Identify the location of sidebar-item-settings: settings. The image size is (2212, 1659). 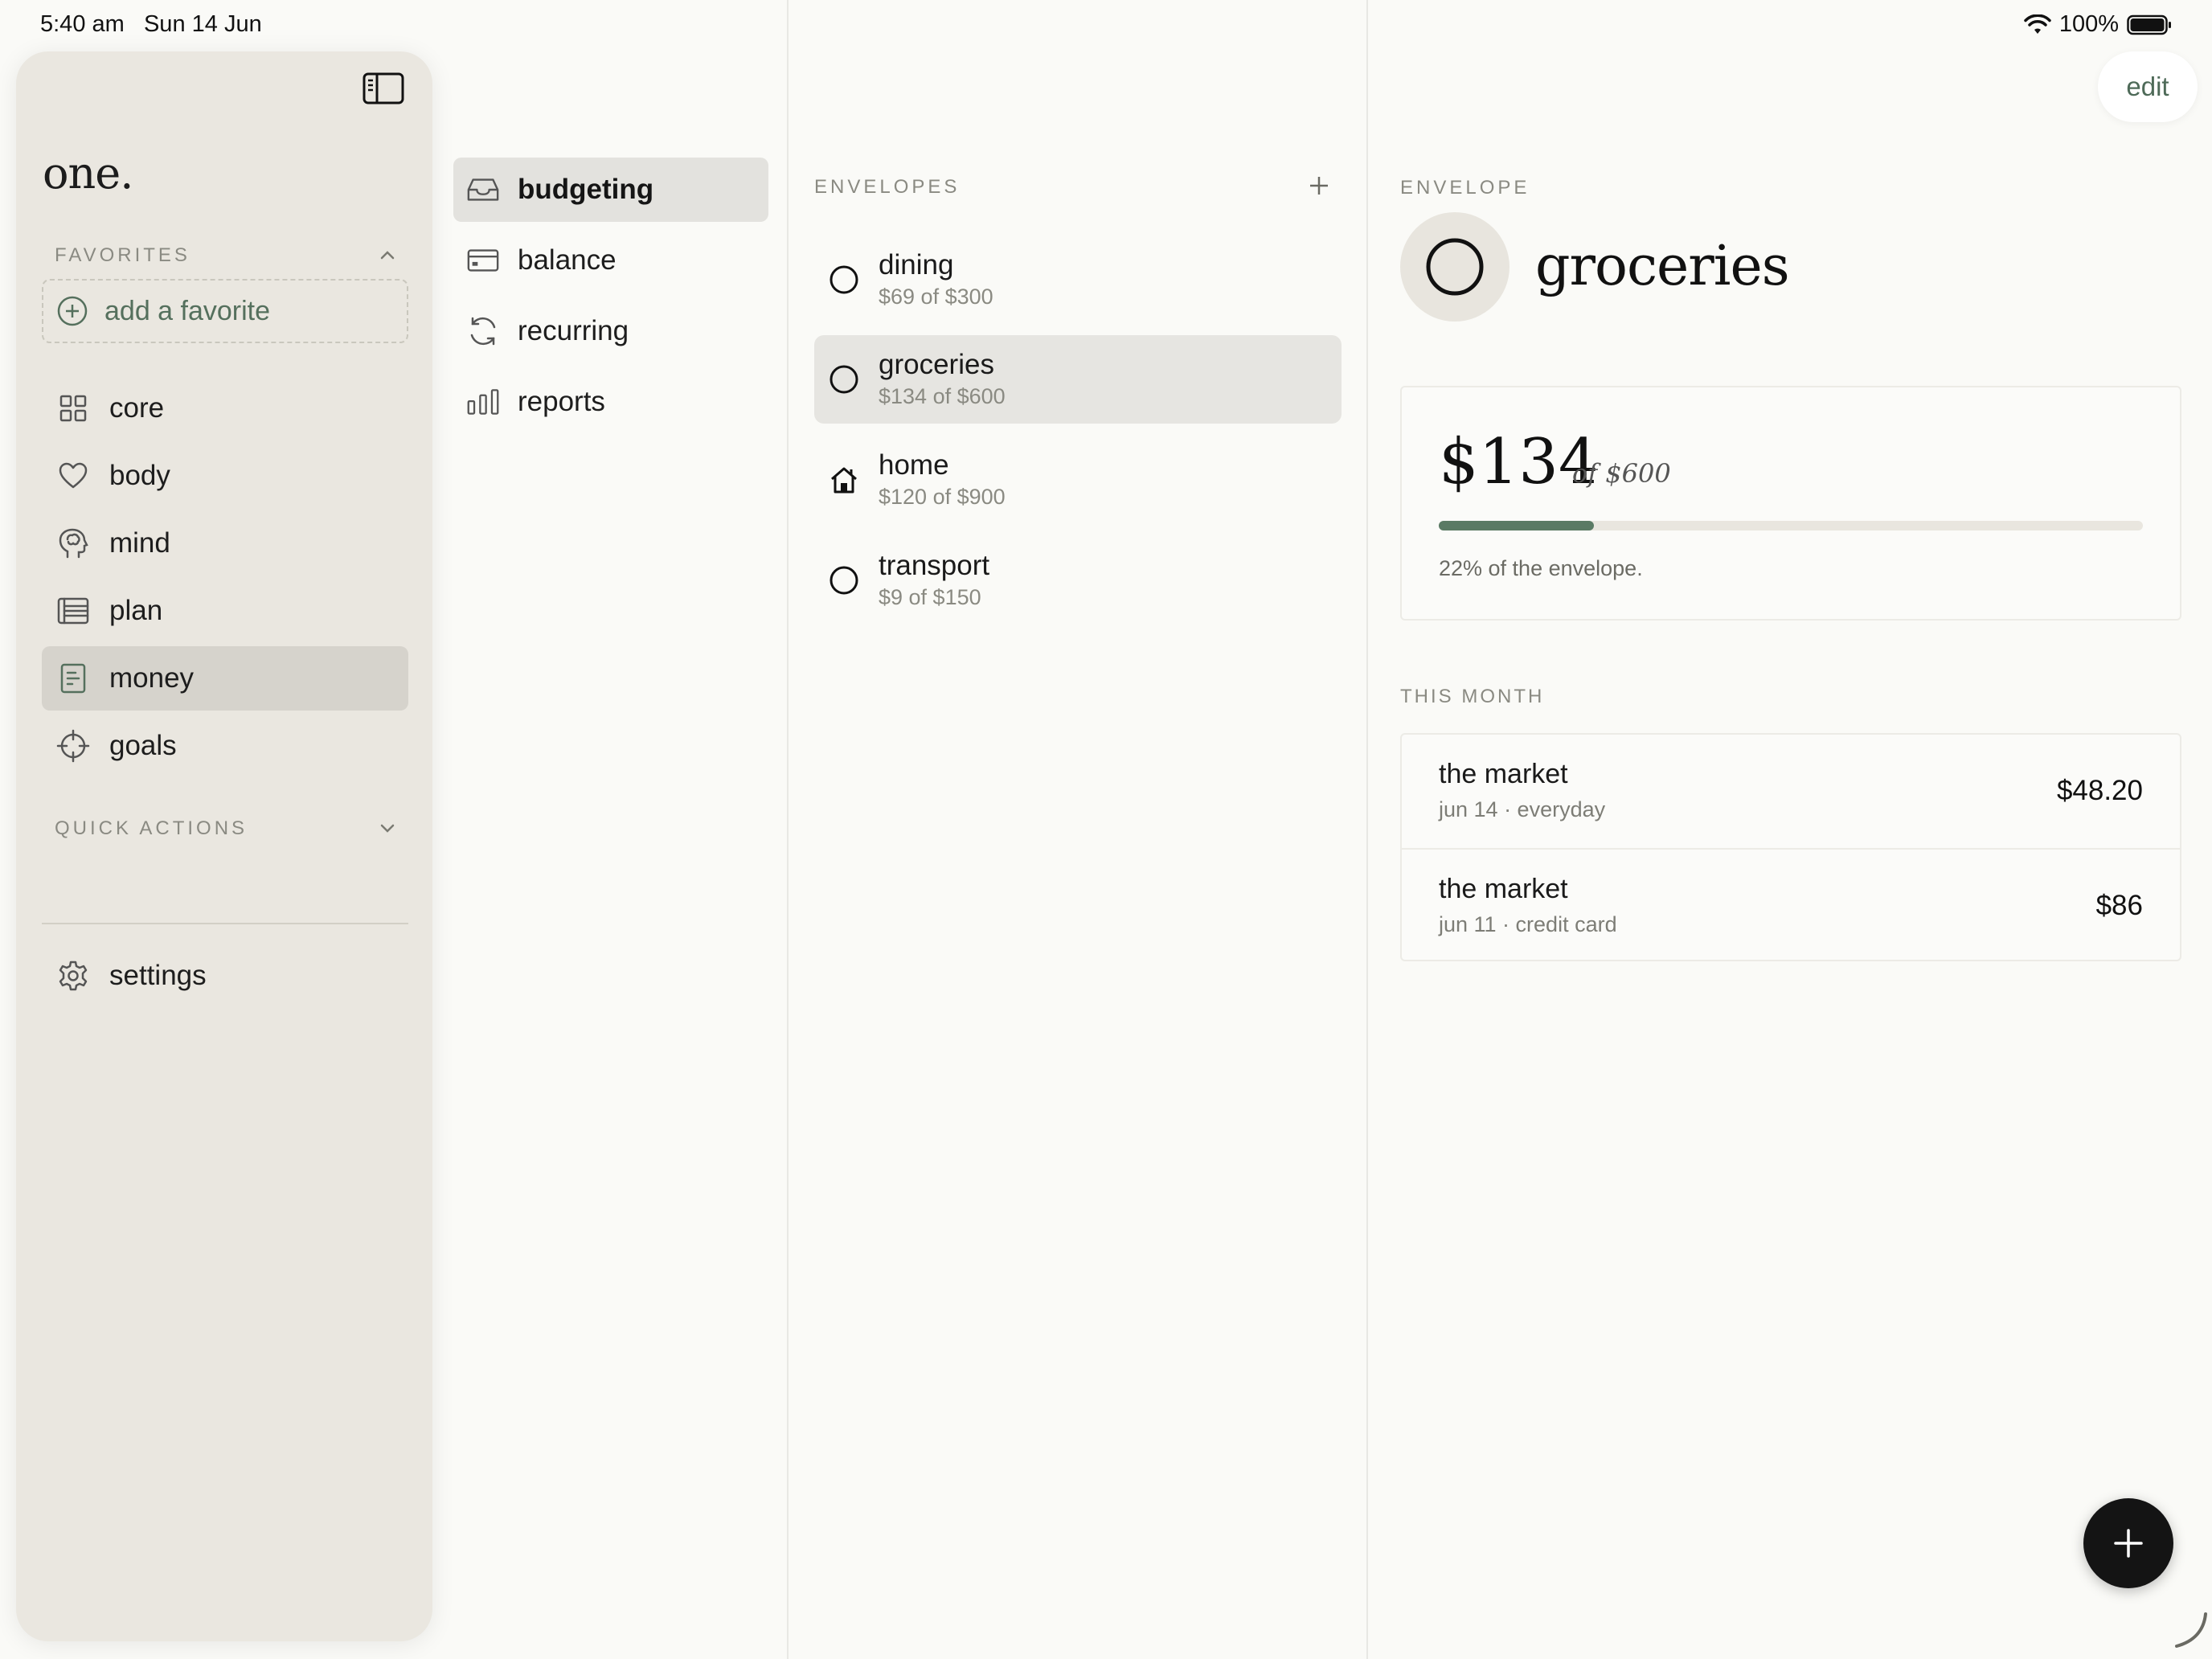
(225, 976).